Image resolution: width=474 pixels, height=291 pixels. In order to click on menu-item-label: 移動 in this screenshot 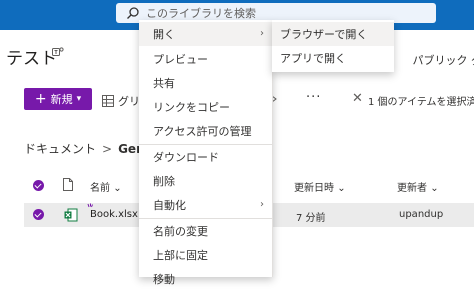, I will do `click(157, 279)`.